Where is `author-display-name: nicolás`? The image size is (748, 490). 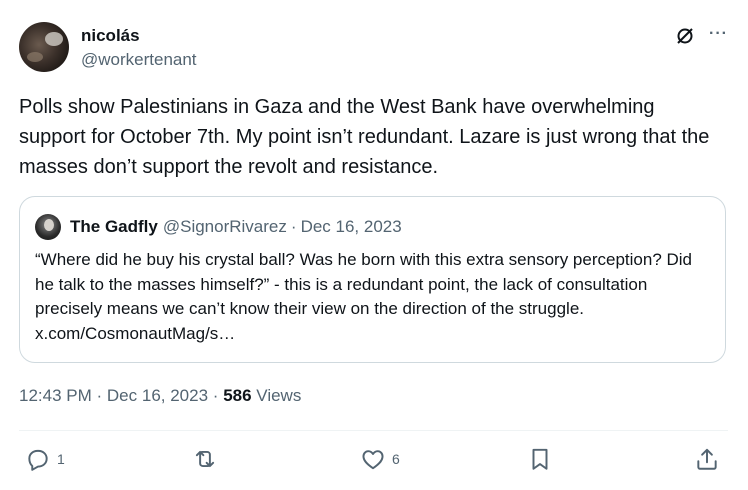 author-display-name: nicolás is located at coordinates (139, 36).